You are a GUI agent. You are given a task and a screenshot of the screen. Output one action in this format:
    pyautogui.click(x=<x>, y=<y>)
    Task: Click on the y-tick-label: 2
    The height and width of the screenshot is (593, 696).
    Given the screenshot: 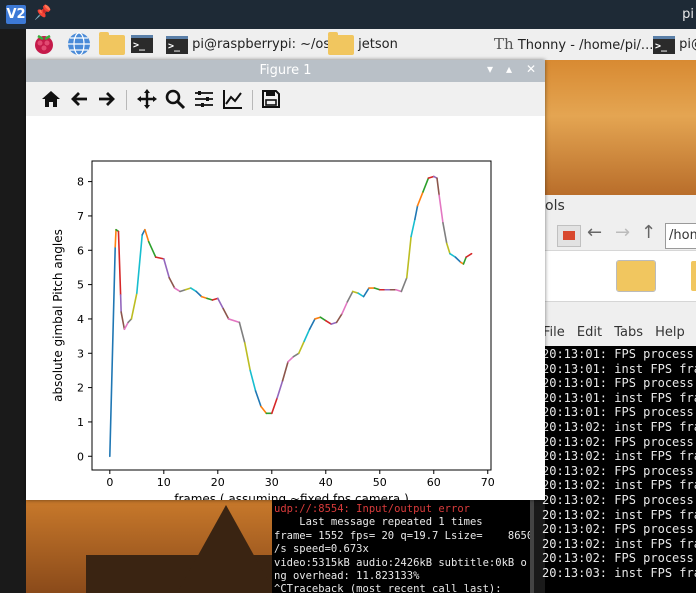 What is the action you would take?
    pyautogui.click(x=80, y=388)
    